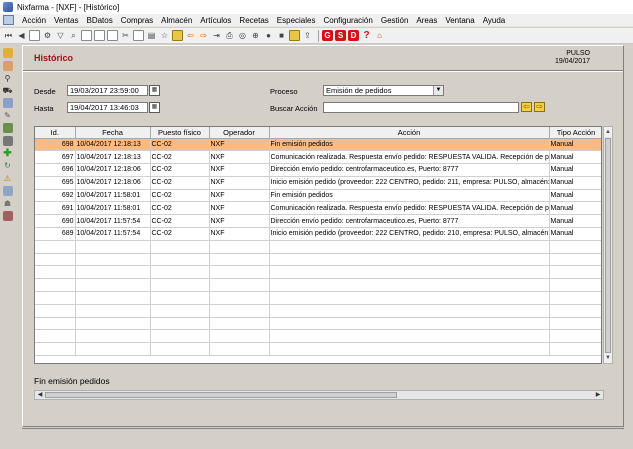 This screenshot has height=449, width=633. Describe the element at coordinates (340, 35) in the screenshot. I see `s-button-icon: S` at that location.